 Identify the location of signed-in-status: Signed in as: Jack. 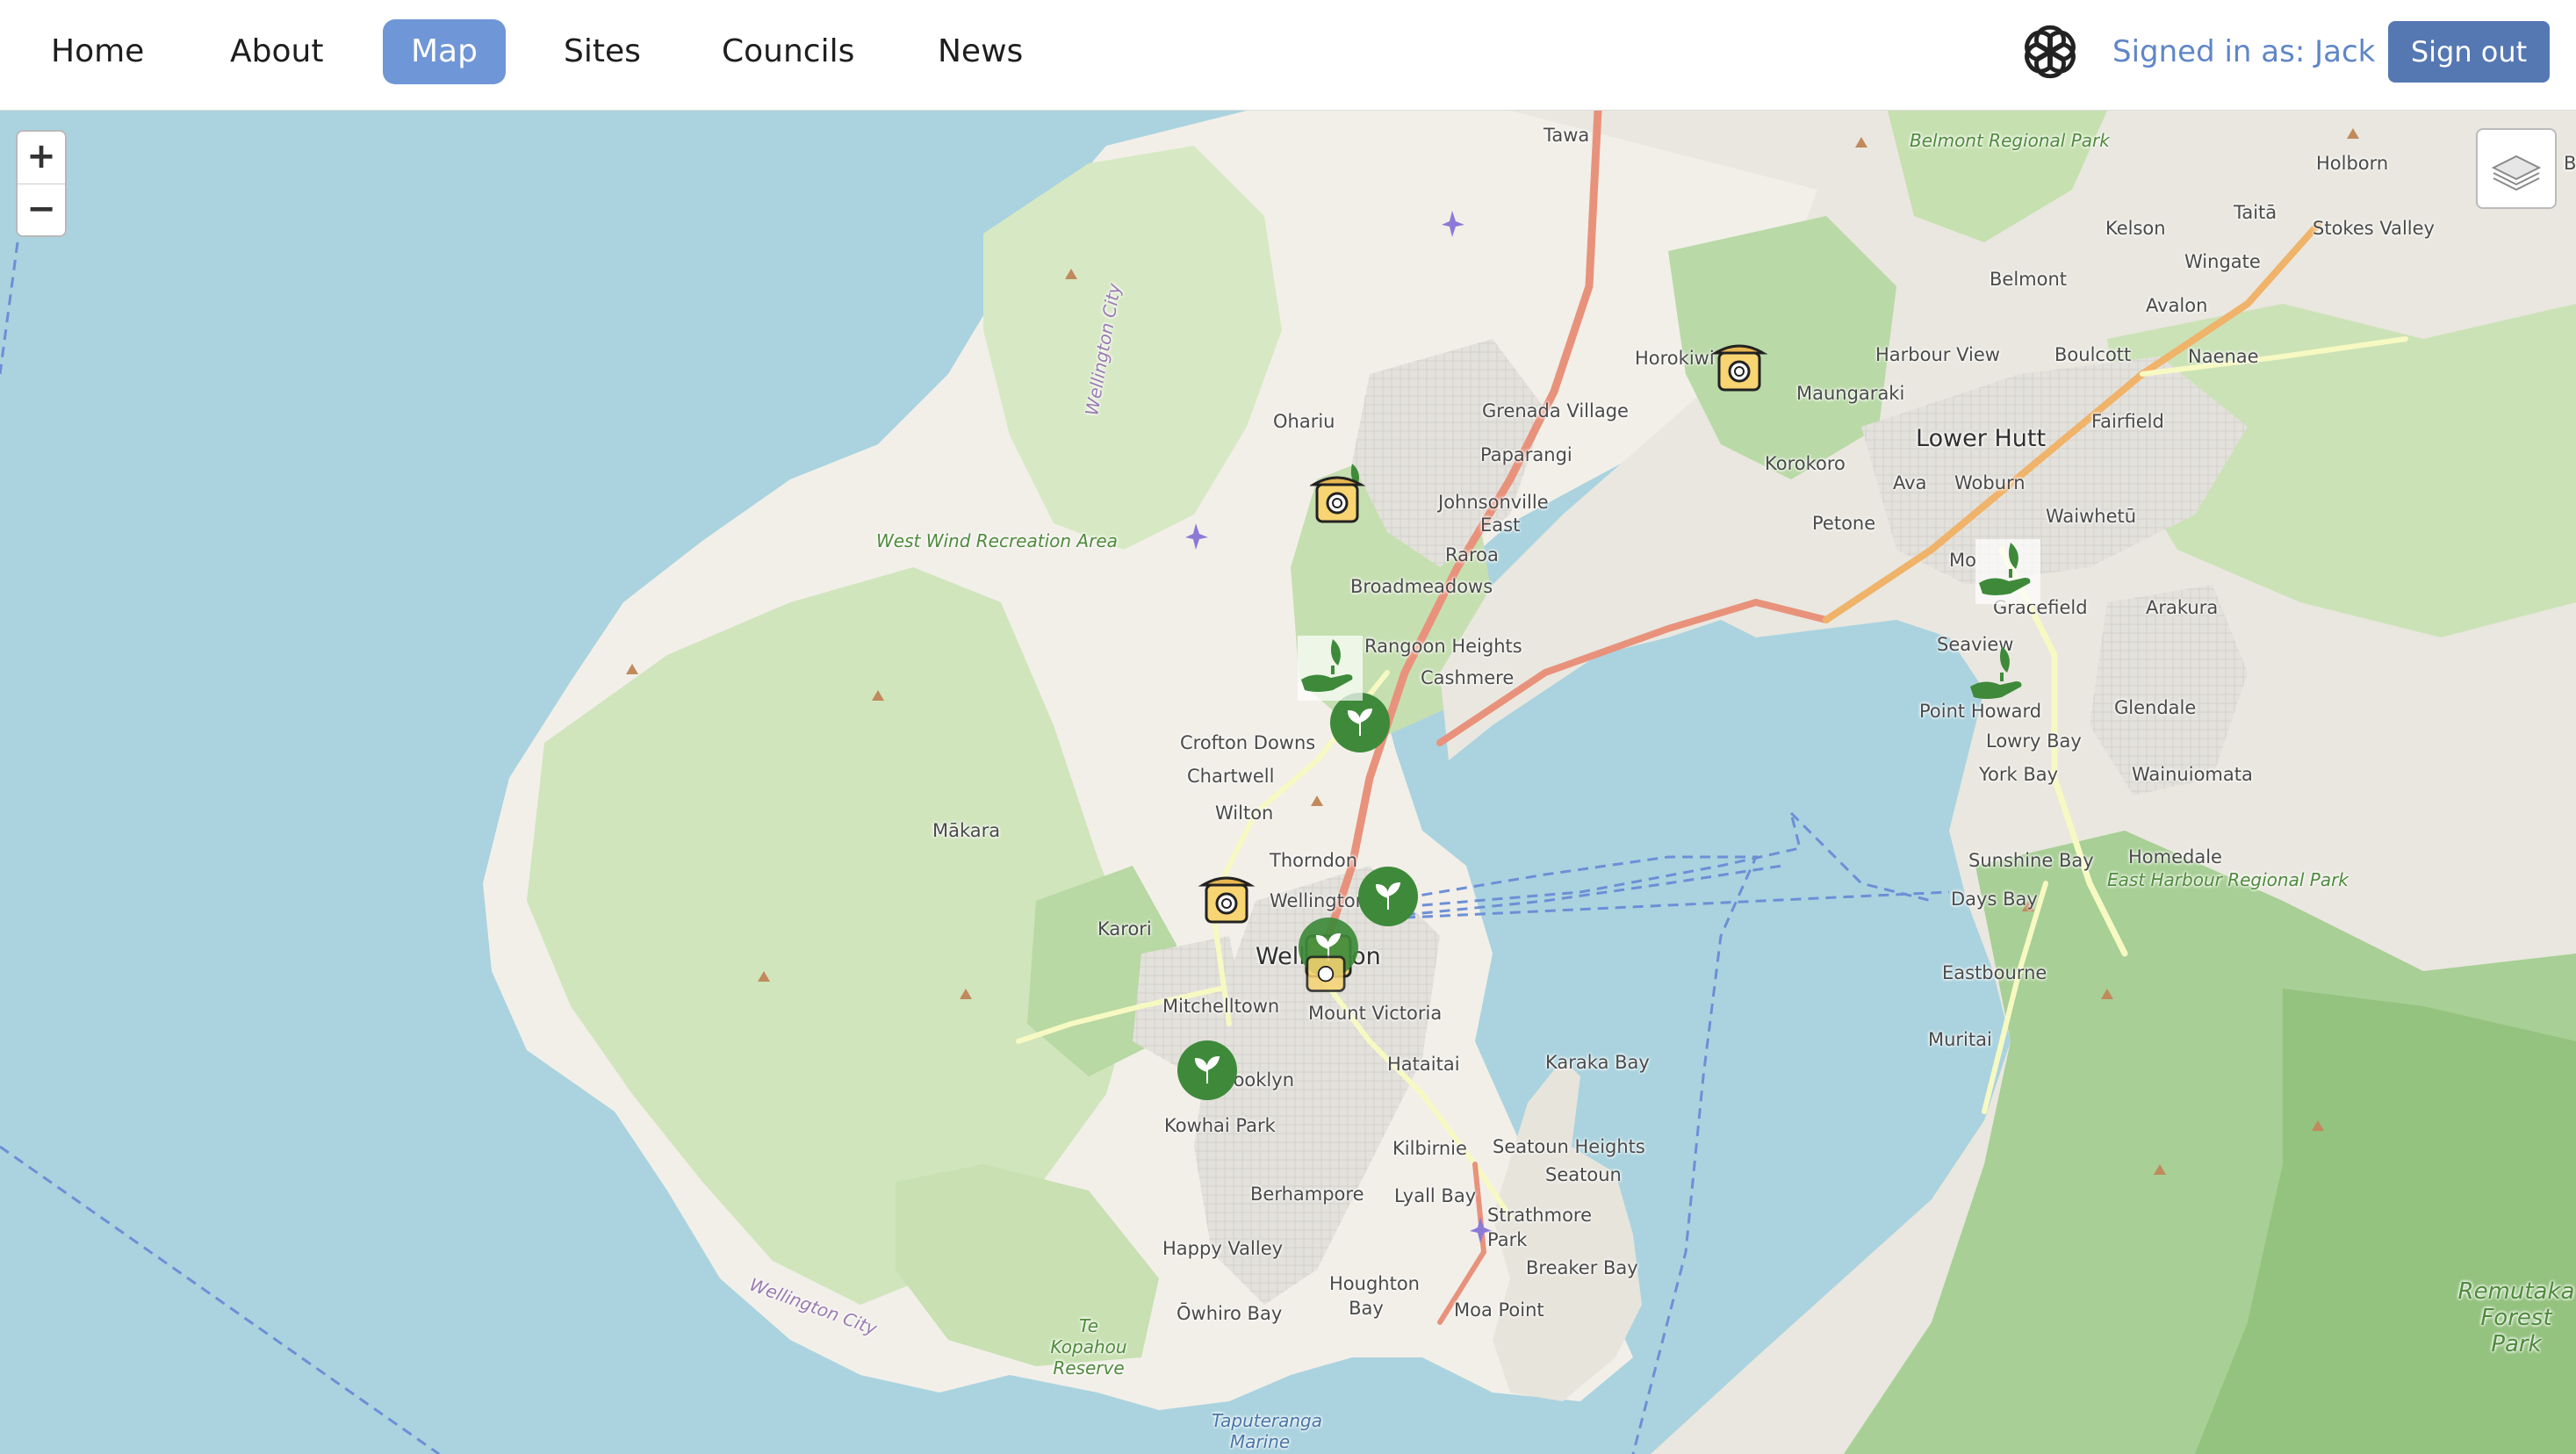
(2244, 51).